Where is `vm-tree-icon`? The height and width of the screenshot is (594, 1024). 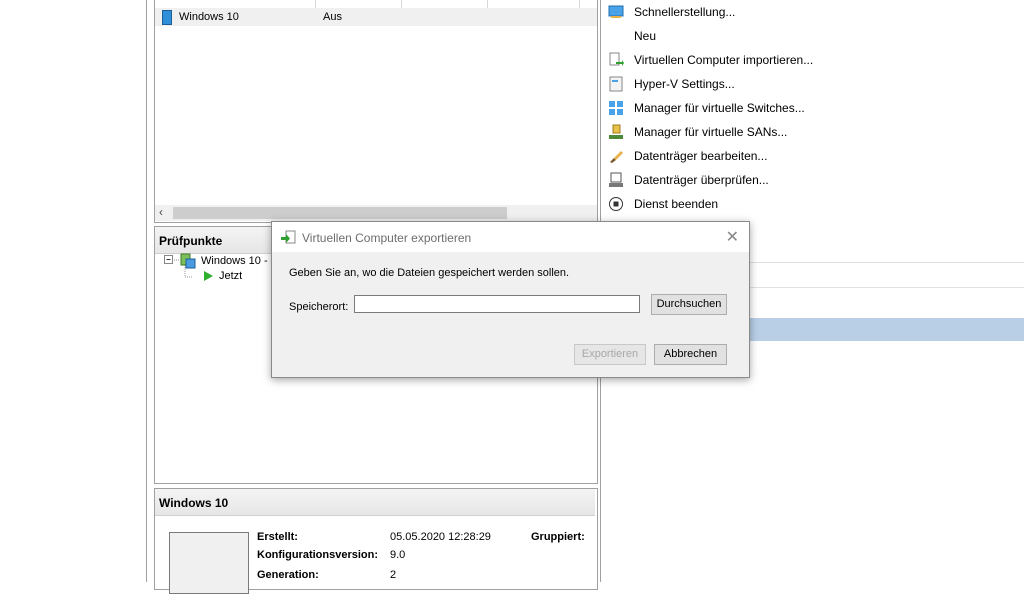 vm-tree-icon is located at coordinates (188, 261).